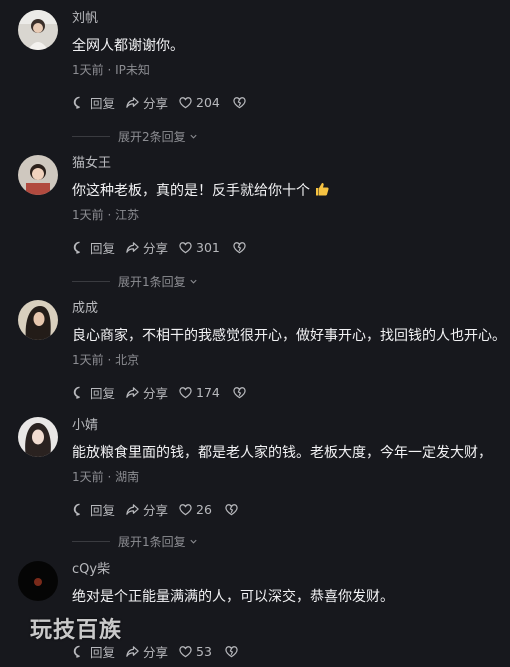 The image size is (510, 667). Describe the element at coordinates (208, 247) in the screenshot. I see `like-count: 301` at that location.